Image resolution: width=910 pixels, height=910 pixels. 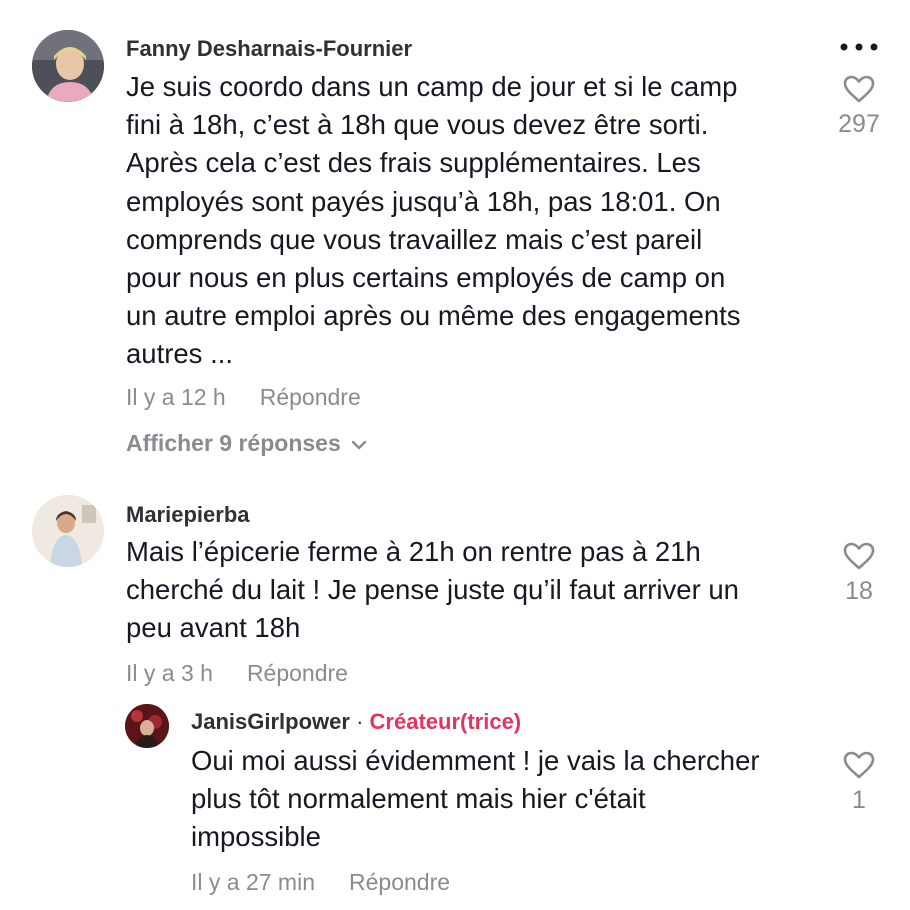 I want to click on reply-username: JanisGirlpower, so click(x=270, y=721).